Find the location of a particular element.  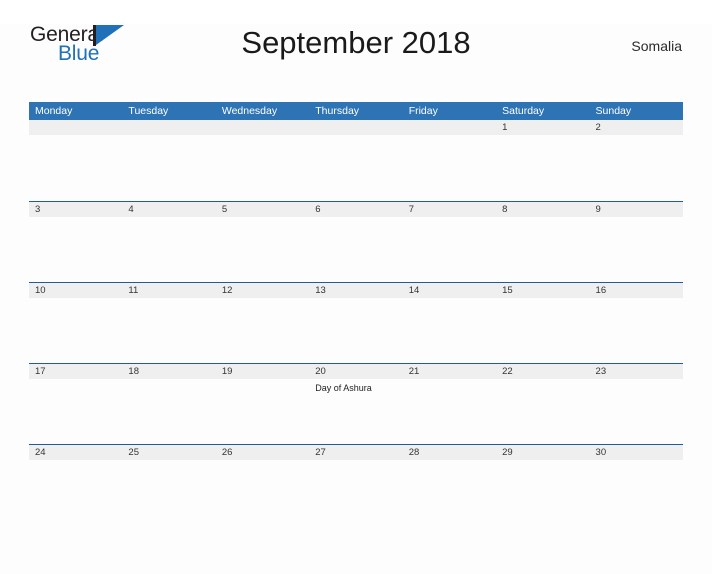

calendar-day-cell: 3 is located at coordinates (75, 242).